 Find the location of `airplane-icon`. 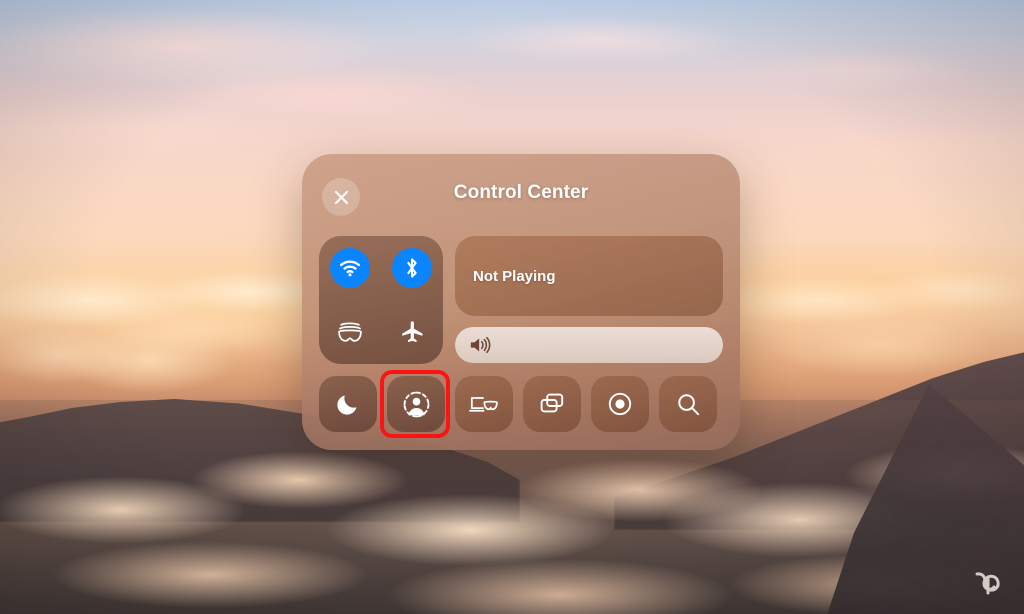

airplane-icon is located at coordinates (412, 332).